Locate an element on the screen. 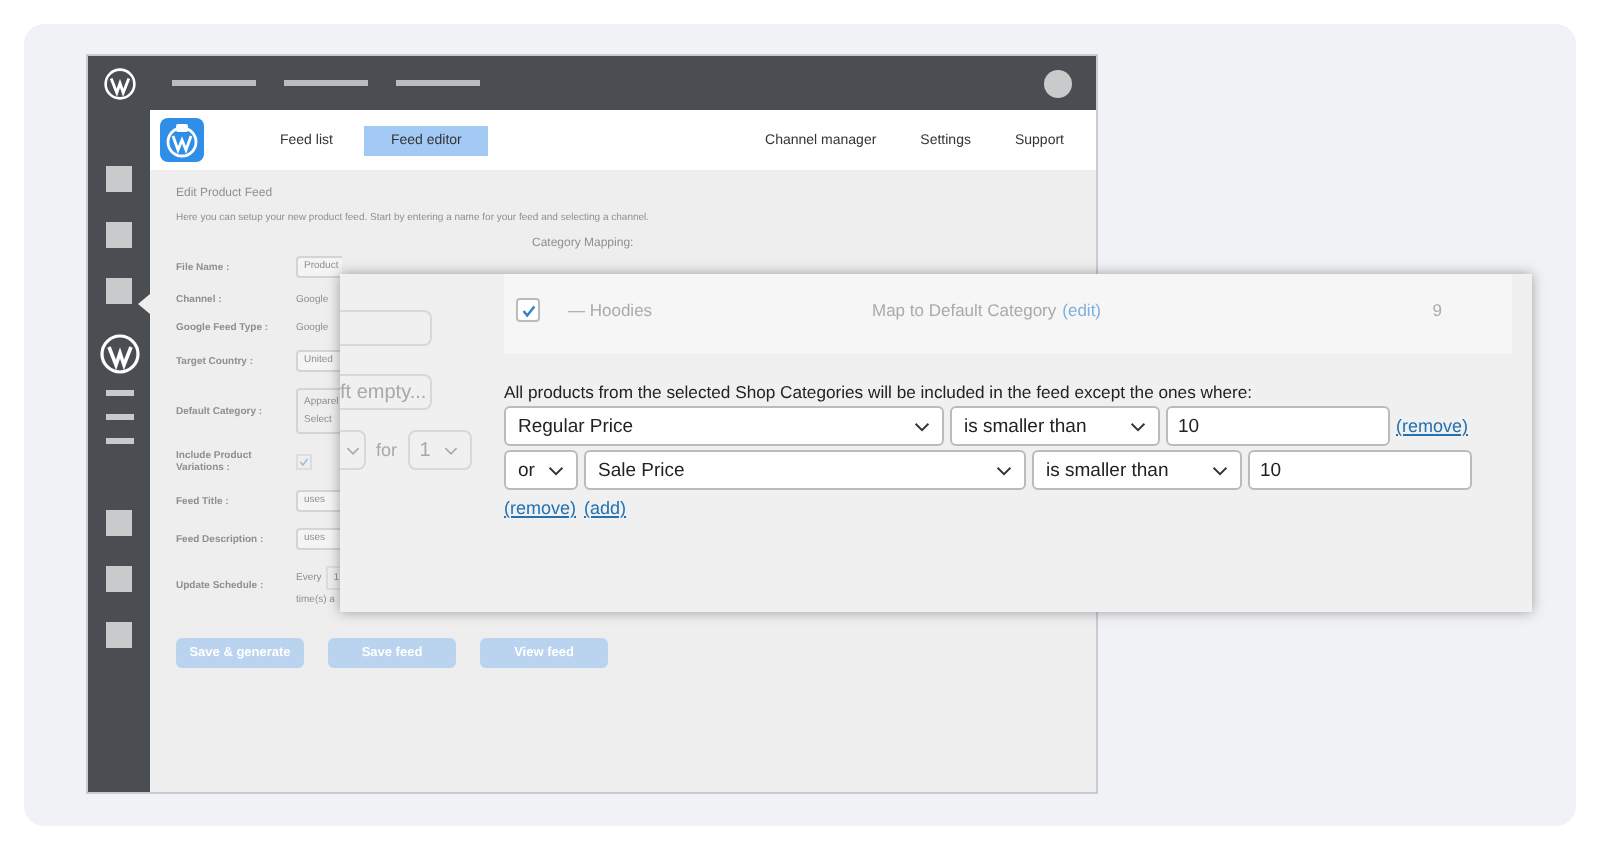  attribute-select: Regular Price is located at coordinates (724, 426).